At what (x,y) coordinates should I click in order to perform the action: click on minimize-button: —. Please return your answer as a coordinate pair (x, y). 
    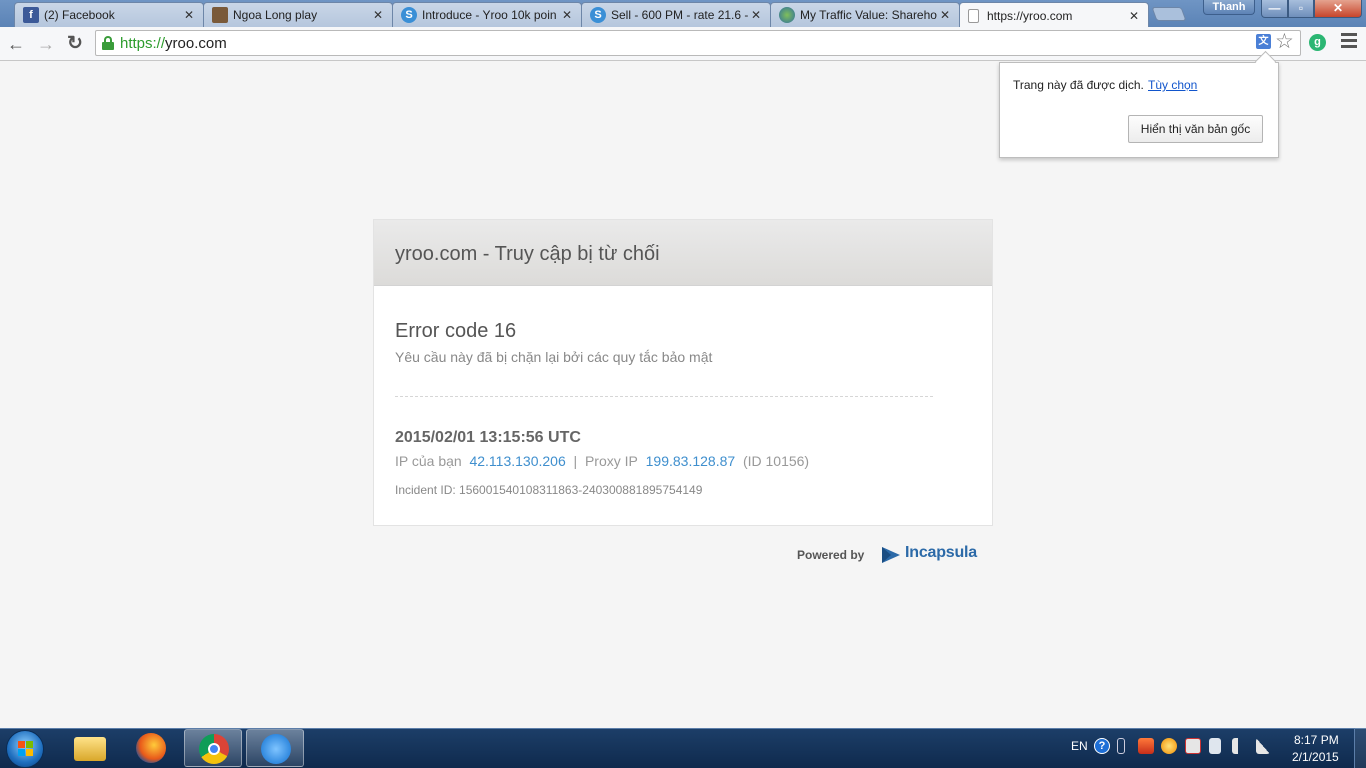
    Looking at the image, I should click on (1274, 9).